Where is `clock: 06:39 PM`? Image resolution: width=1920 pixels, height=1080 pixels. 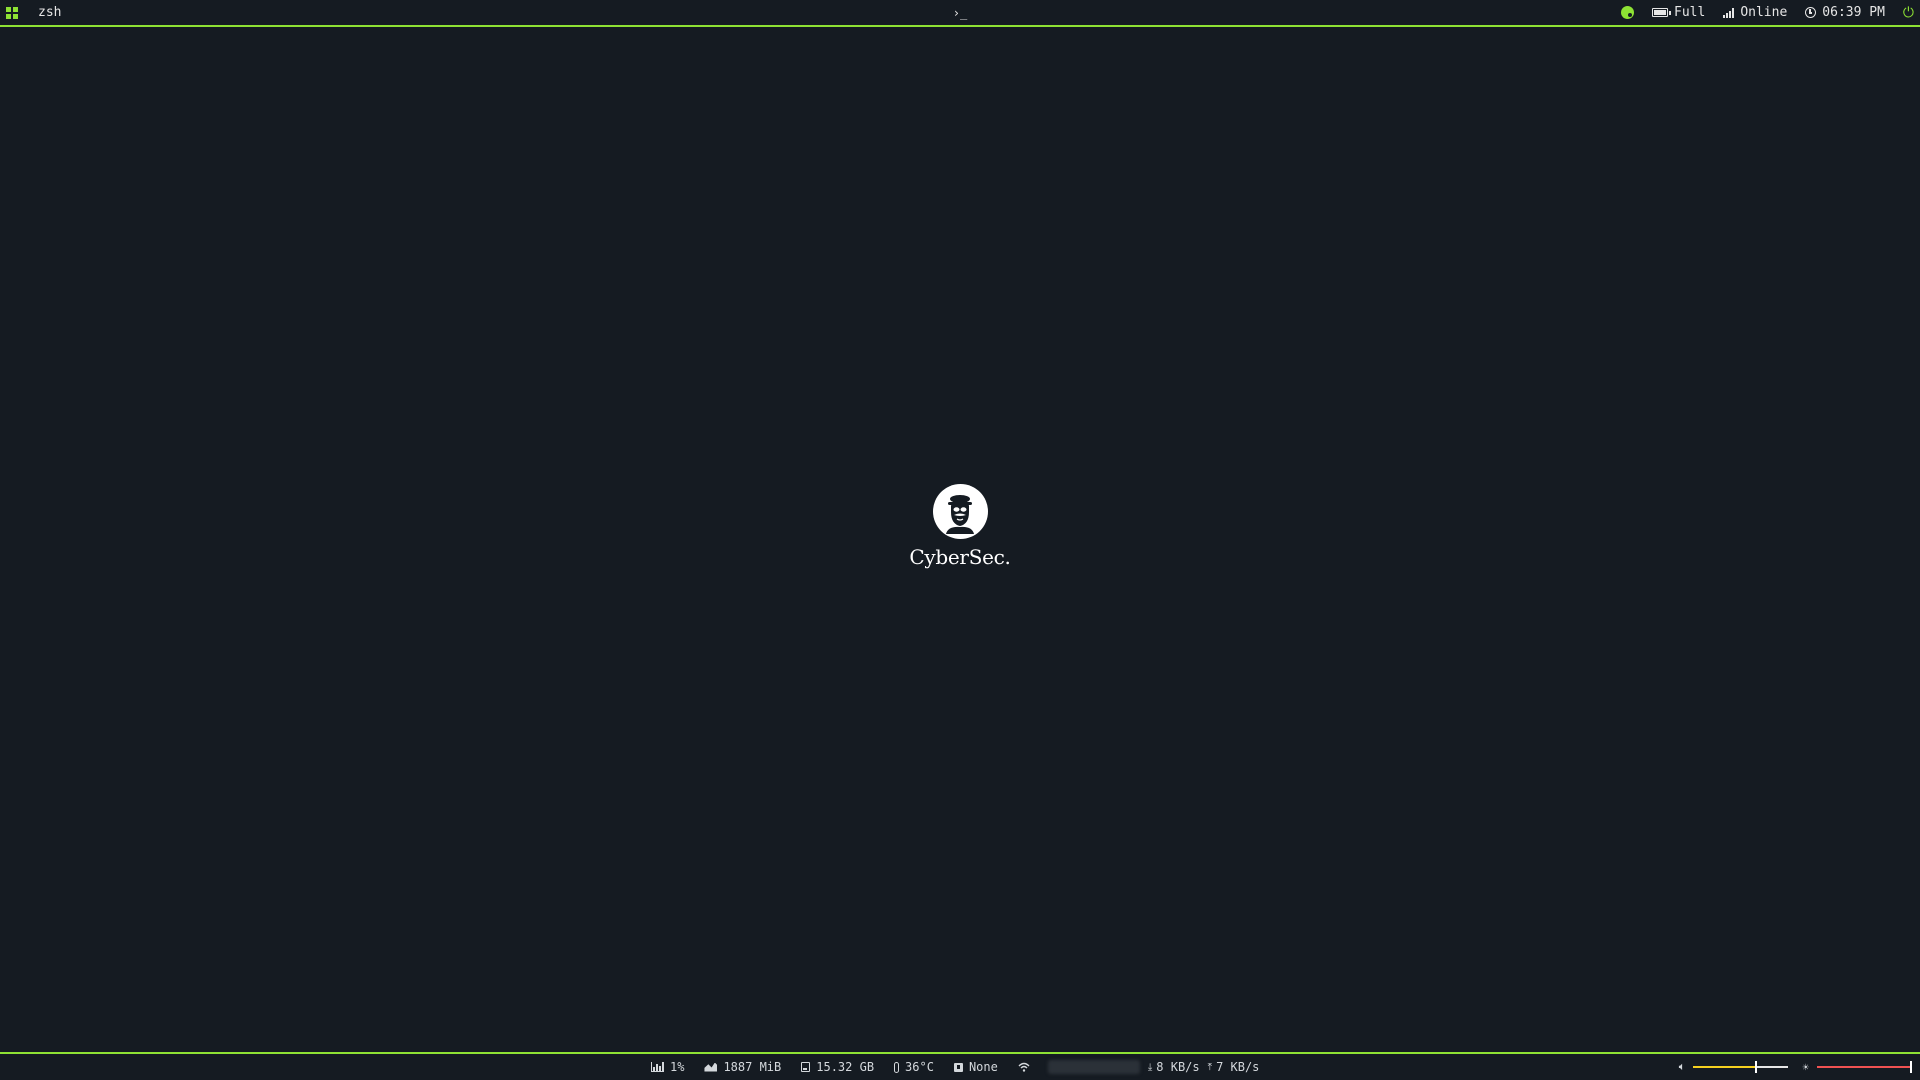 clock: 06:39 PM is located at coordinates (1845, 12).